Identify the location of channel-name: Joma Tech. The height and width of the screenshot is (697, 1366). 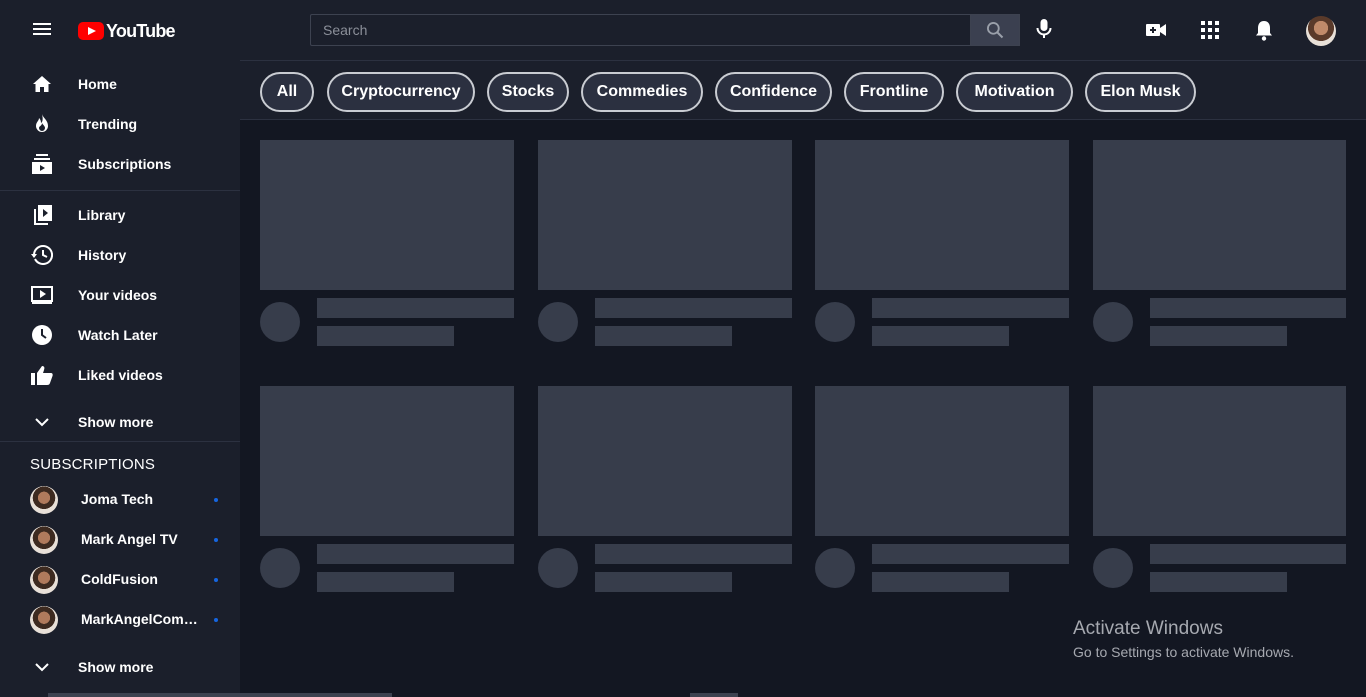
(117, 499).